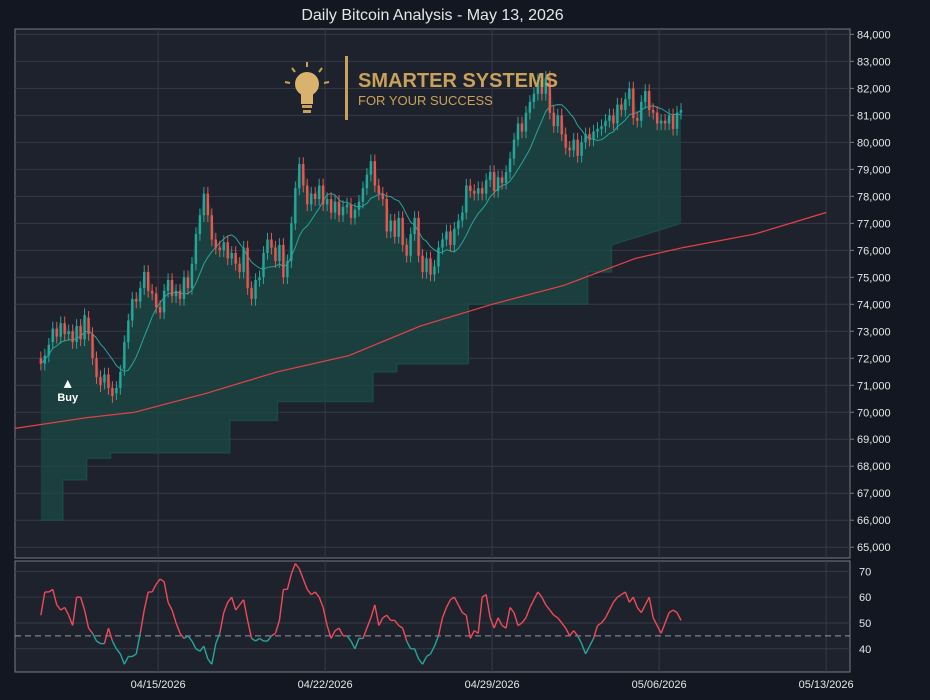 The width and height of the screenshot is (930, 700). Describe the element at coordinates (874, 332) in the screenshot. I see `price-tick-label: 73,000` at that location.